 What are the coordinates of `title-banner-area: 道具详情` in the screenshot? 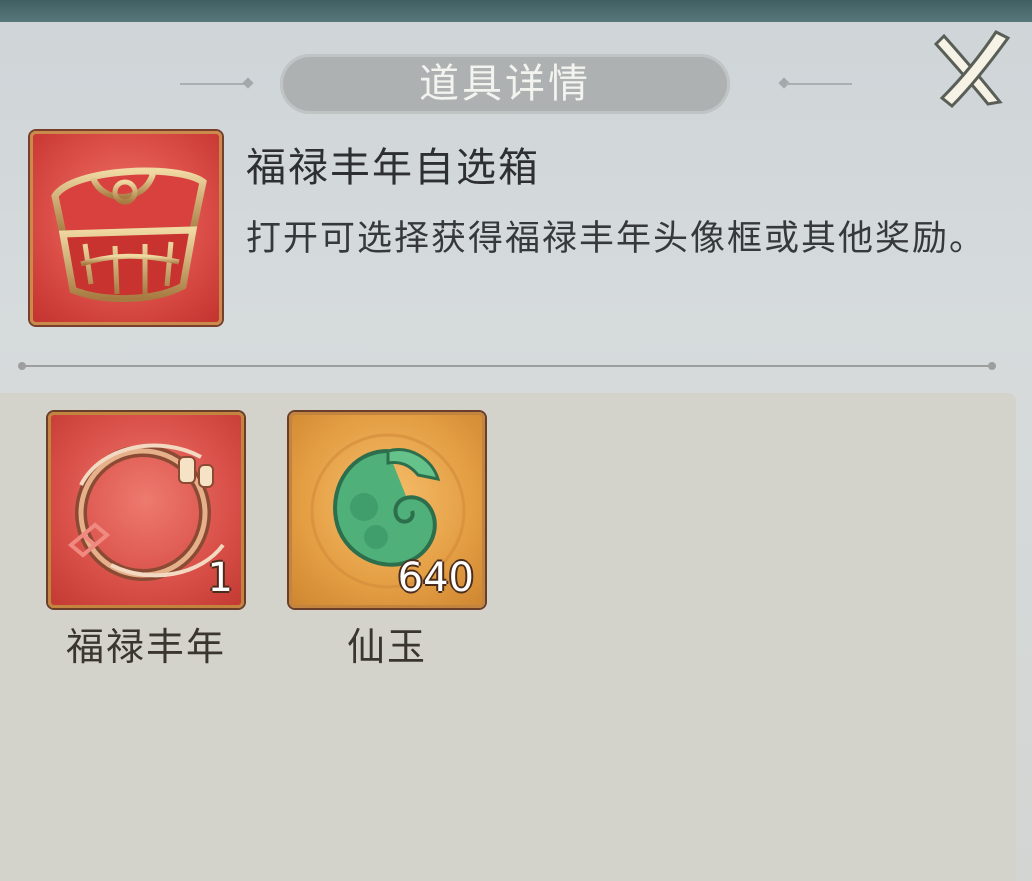 It's located at (516, 86).